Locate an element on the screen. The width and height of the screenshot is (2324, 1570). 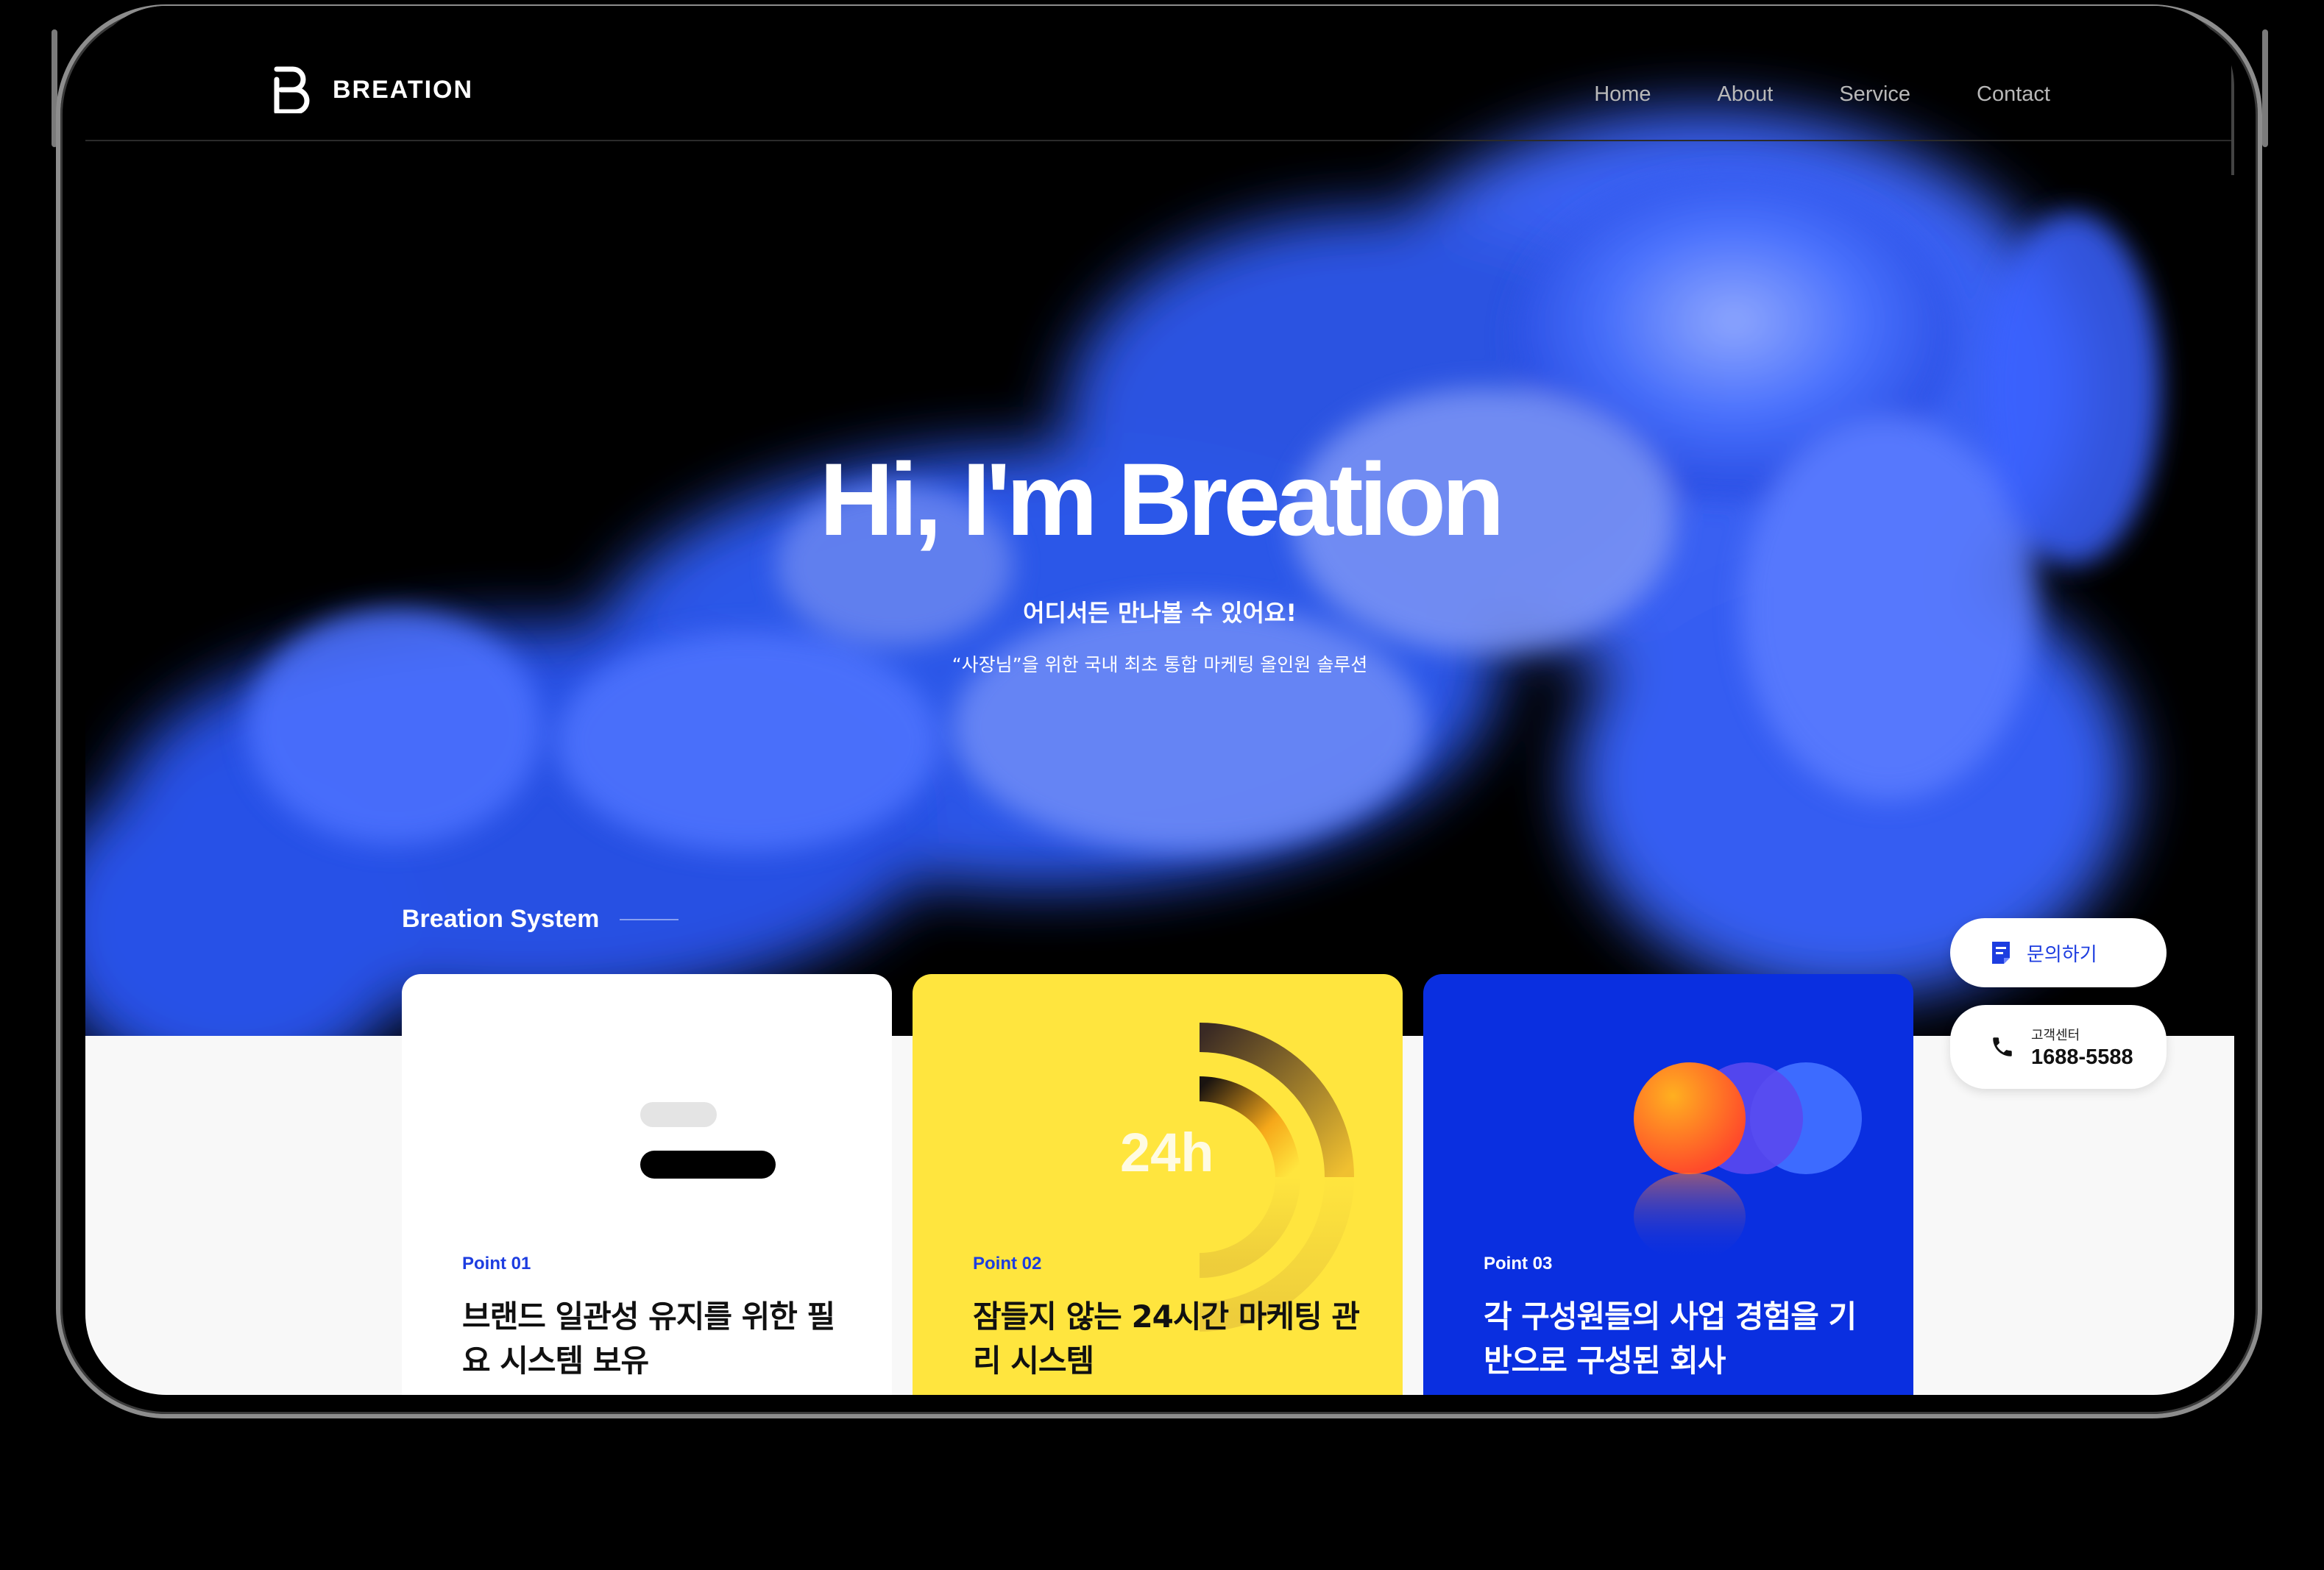
customer-center-button: 고객센터 1688-5588 is located at coordinates (2058, 1047).